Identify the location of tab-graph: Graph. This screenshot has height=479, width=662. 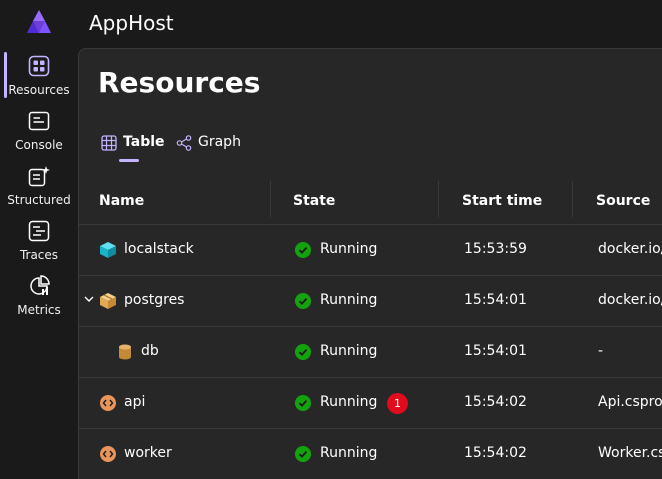
(208, 144).